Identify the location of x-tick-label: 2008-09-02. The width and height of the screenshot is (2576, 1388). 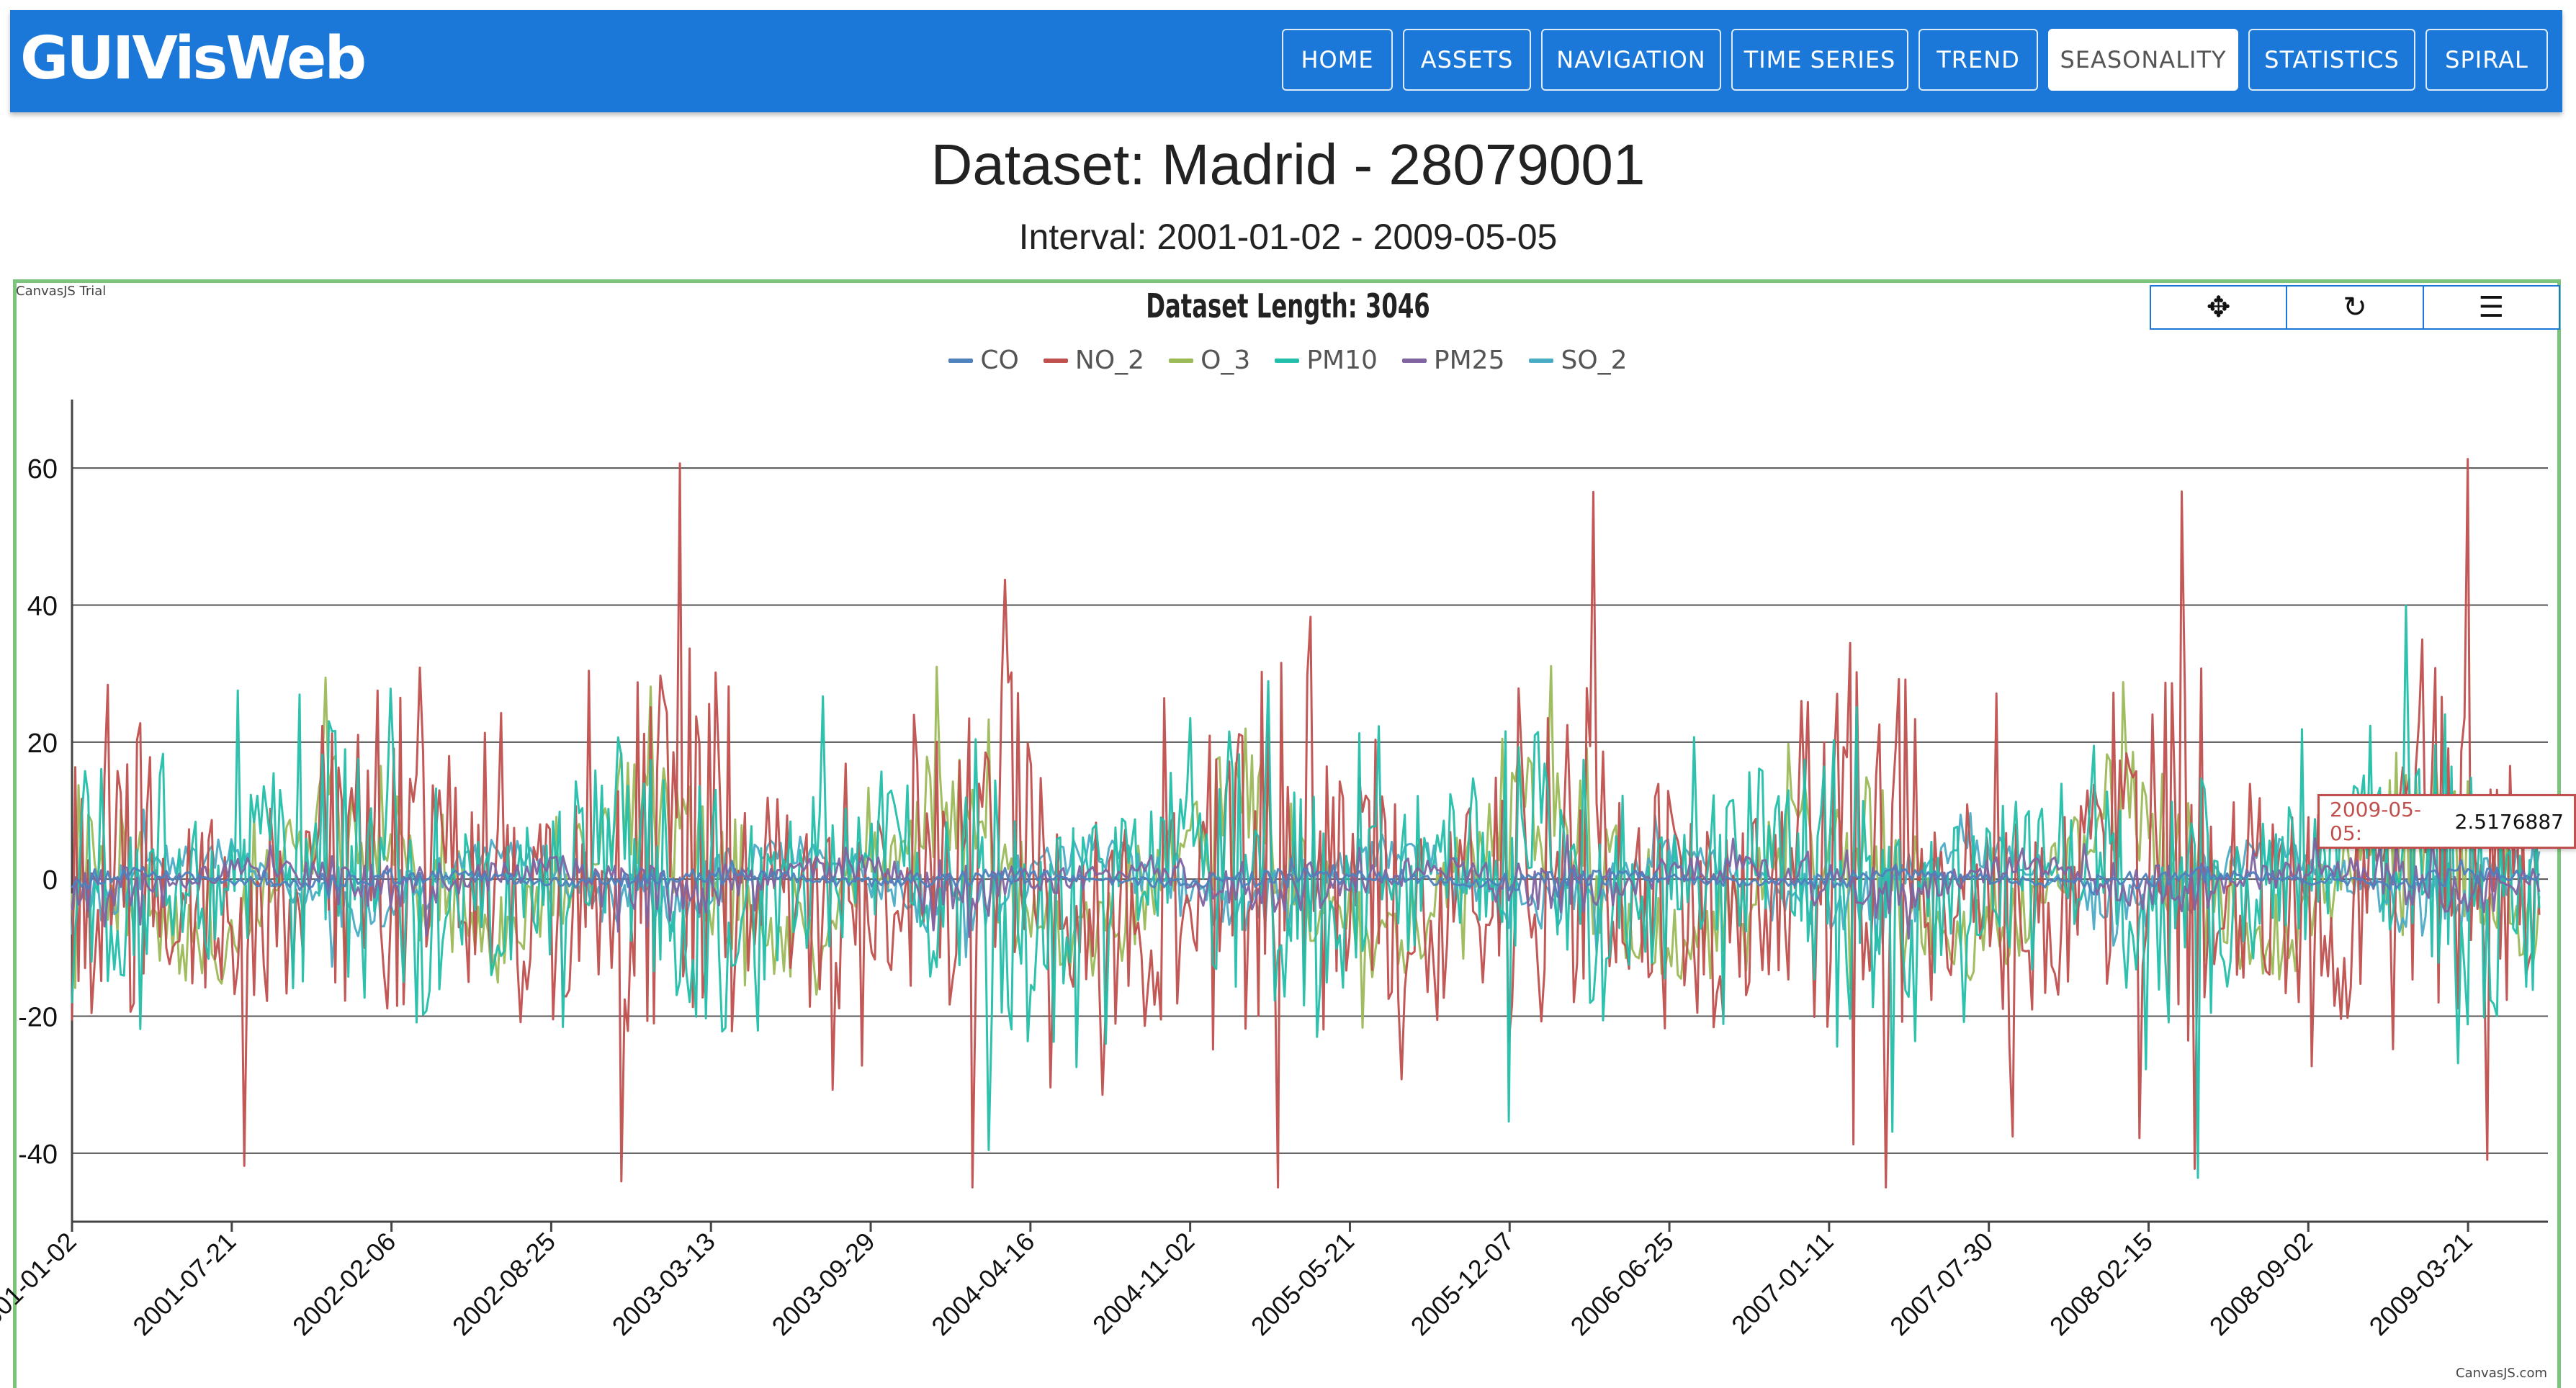
(2261, 1284).